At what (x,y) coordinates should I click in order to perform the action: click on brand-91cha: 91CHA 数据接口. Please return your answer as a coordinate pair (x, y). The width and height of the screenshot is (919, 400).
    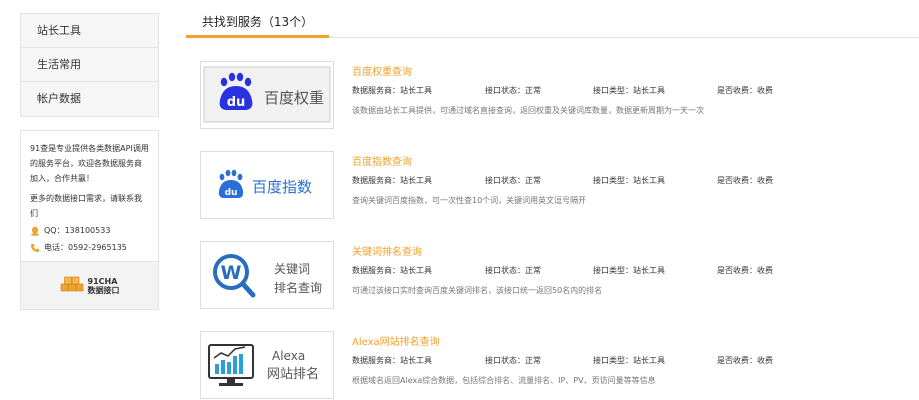
    Looking at the image, I should click on (89, 285).